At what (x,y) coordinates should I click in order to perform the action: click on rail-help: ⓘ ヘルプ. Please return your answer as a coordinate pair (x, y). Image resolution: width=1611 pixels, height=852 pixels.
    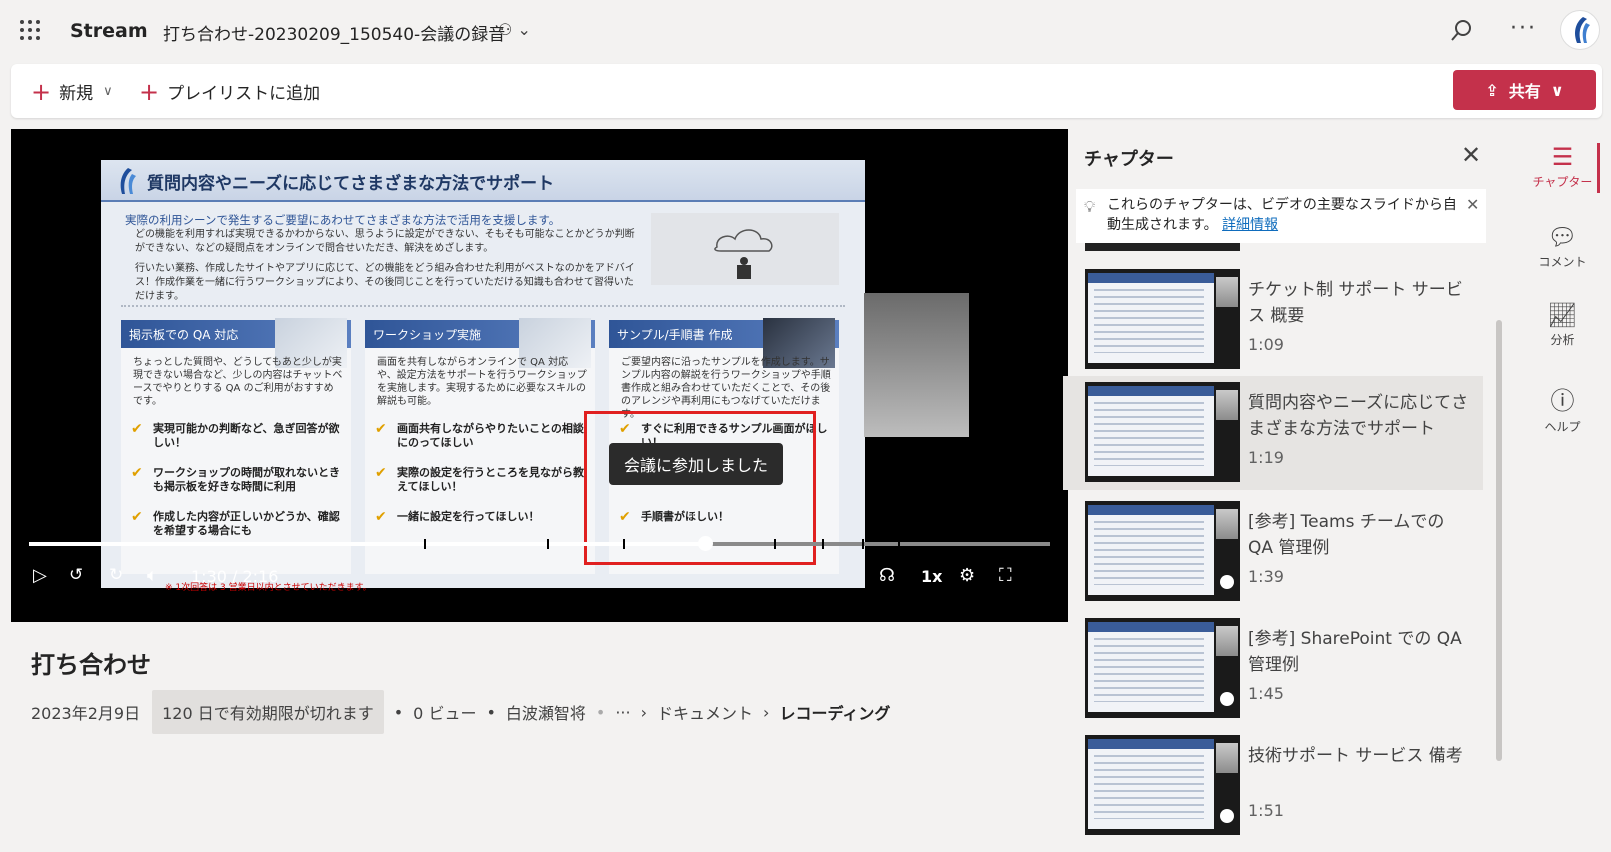
    Looking at the image, I should click on (1562, 408).